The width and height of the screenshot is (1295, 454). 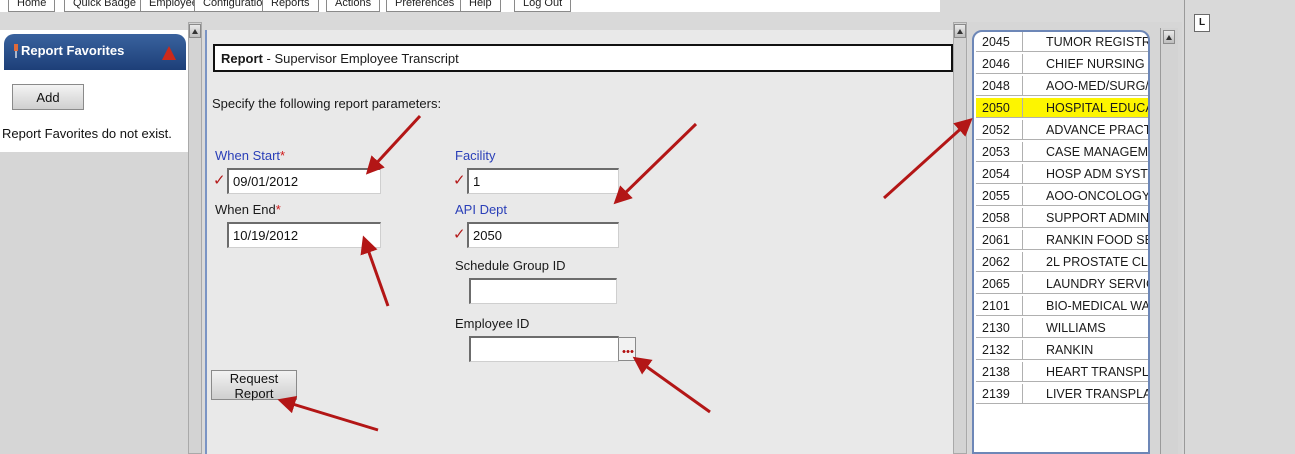 I want to click on dept-code: 2054, so click(x=996, y=174).